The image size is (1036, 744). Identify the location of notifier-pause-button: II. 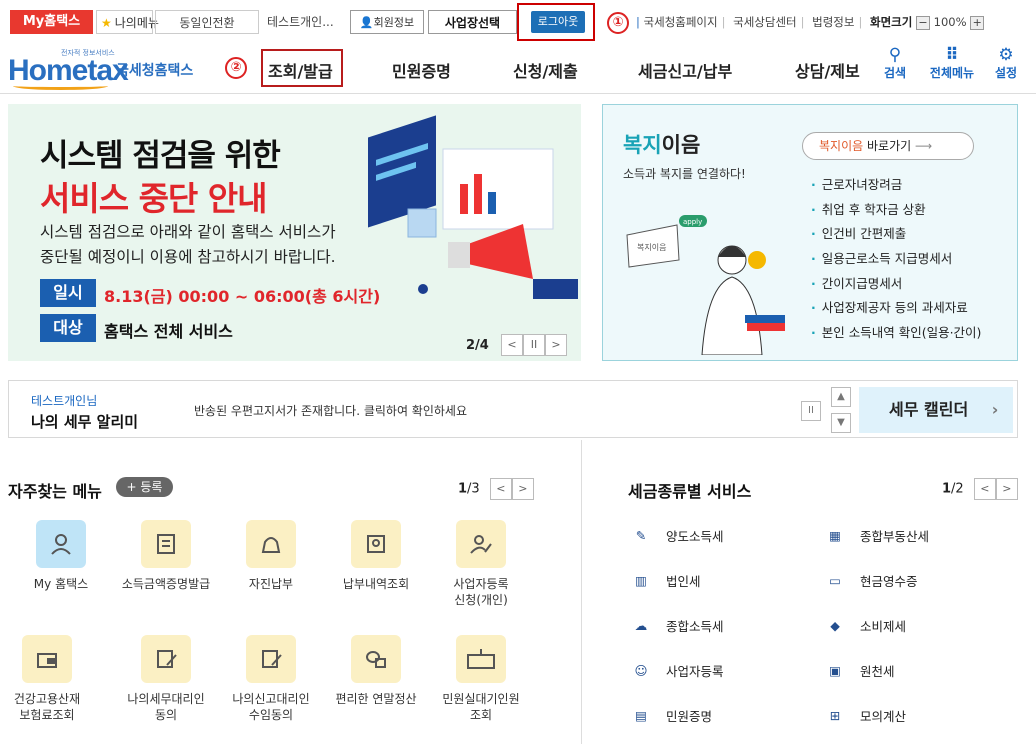
(811, 411).